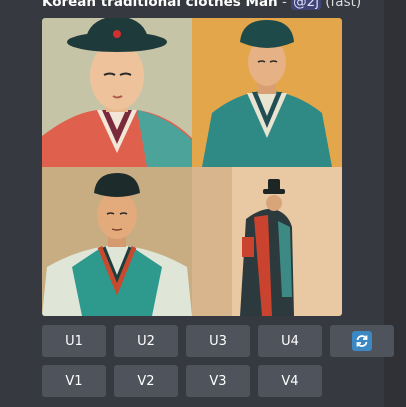  What do you see at coordinates (74, 341) in the screenshot?
I see `upscale-button-1: U1` at bounding box center [74, 341].